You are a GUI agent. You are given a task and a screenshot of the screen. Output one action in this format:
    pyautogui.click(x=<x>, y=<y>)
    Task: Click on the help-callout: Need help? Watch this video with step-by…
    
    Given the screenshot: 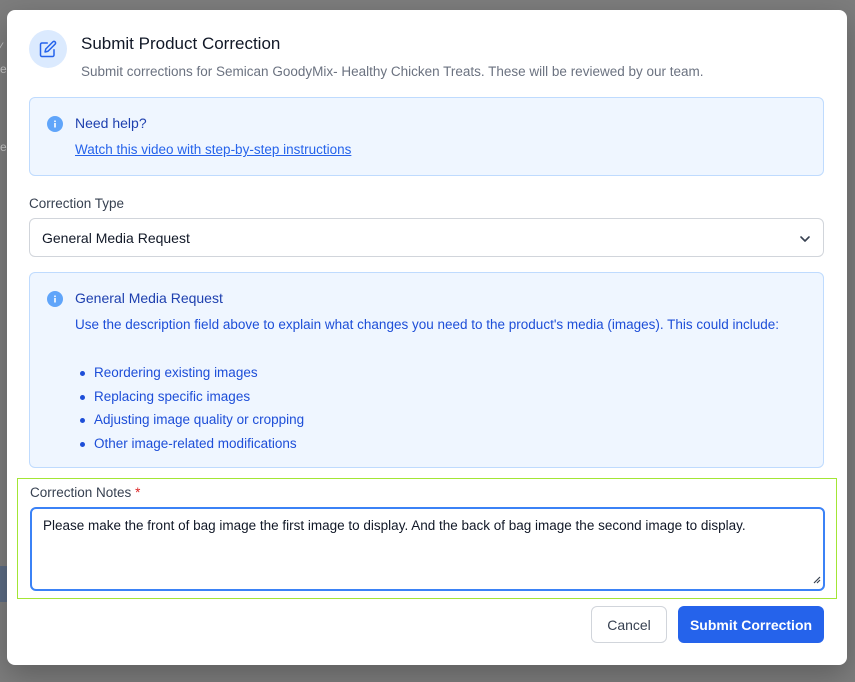 What is the action you would take?
    pyautogui.click(x=426, y=136)
    